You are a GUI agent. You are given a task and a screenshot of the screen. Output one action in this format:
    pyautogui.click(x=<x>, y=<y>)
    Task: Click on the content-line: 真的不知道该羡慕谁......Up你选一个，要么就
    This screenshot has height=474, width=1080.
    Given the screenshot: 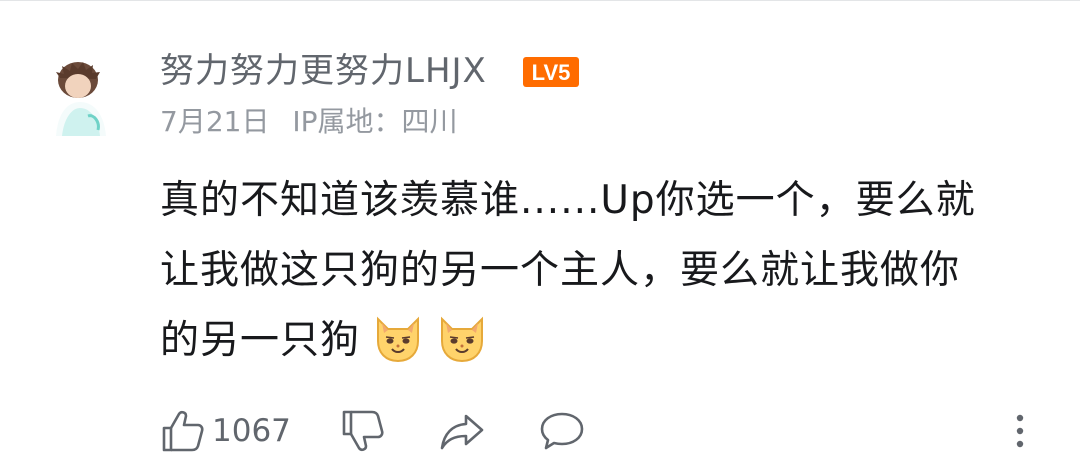 What is the action you would take?
    pyautogui.click(x=568, y=200)
    